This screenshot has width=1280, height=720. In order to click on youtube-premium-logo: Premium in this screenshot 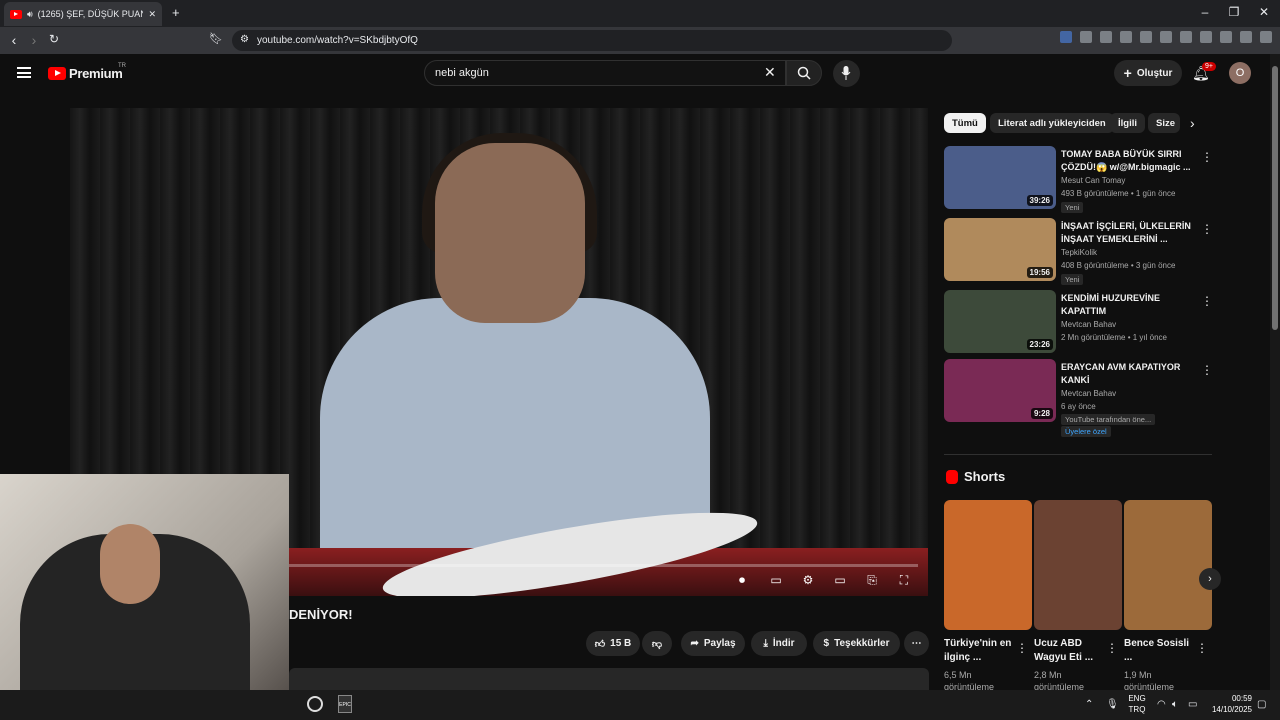, I will do `click(85, 73)`.